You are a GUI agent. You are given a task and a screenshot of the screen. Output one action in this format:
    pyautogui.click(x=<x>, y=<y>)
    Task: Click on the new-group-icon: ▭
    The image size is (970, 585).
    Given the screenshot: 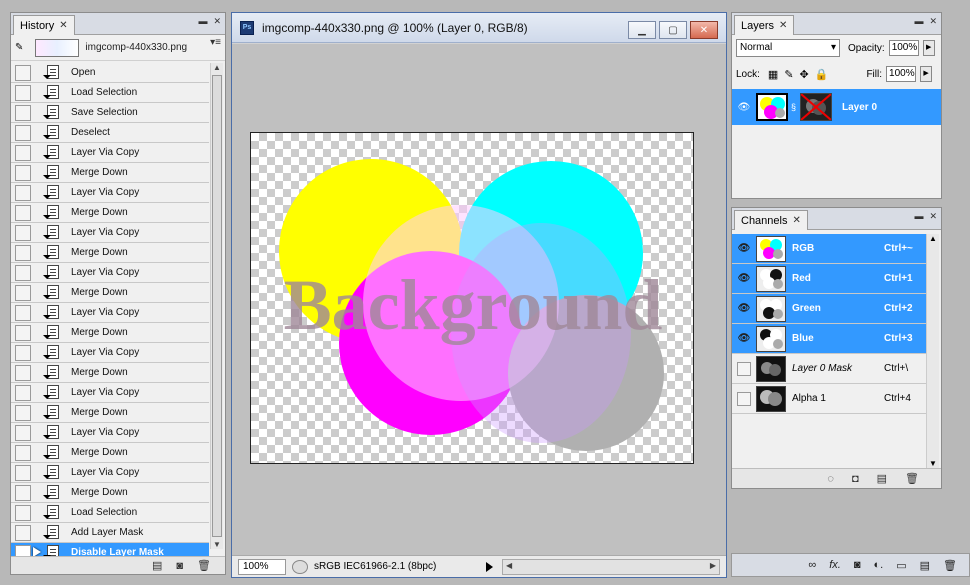 What is the action you would take?
    pyautogui.click(x=901, y=565)
    